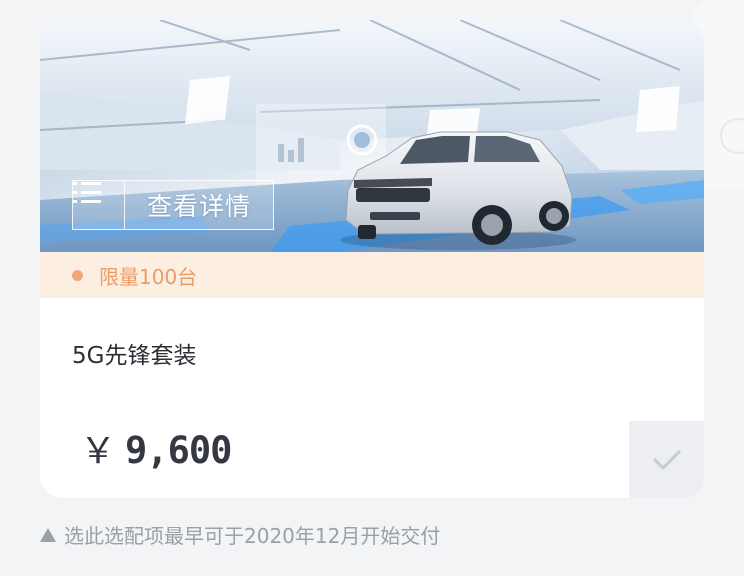 The height and width of the screenshot is (576, 744). What do you see at coordinates (252, 536) in the screenshot?
I see `delivery-note-text: 选此选配项最早可于2020年12月开始交付` at bounding box center [252, 536].